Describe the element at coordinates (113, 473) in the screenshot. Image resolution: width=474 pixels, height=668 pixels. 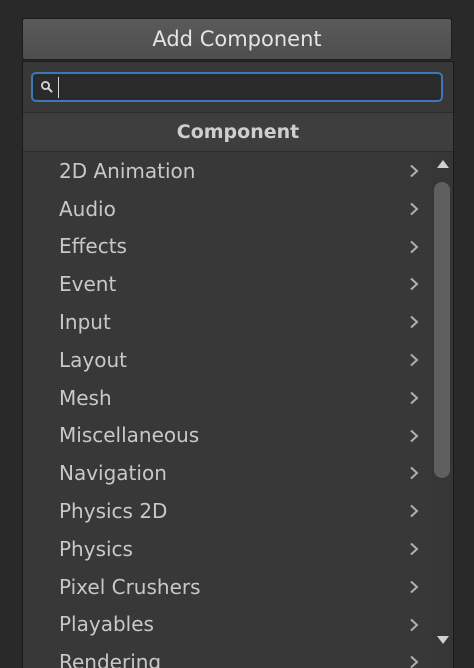
I see `list-item-label: Navigation` at that location.